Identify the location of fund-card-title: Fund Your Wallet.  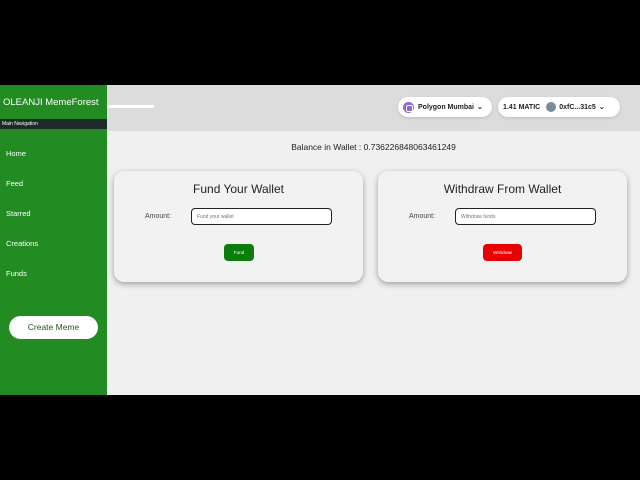
(238, 189).